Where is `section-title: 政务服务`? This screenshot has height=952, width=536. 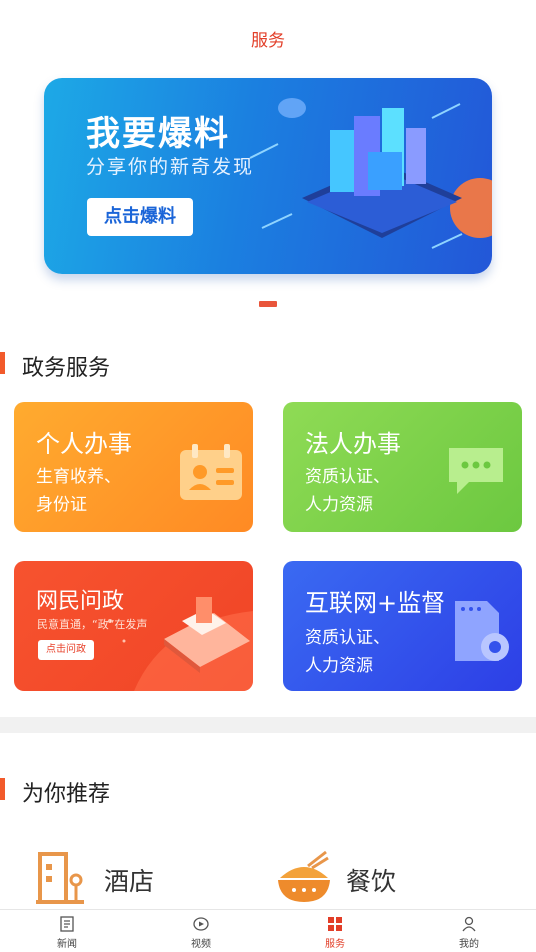
section-title: 政务服务 is located at coordinates (66, 368).